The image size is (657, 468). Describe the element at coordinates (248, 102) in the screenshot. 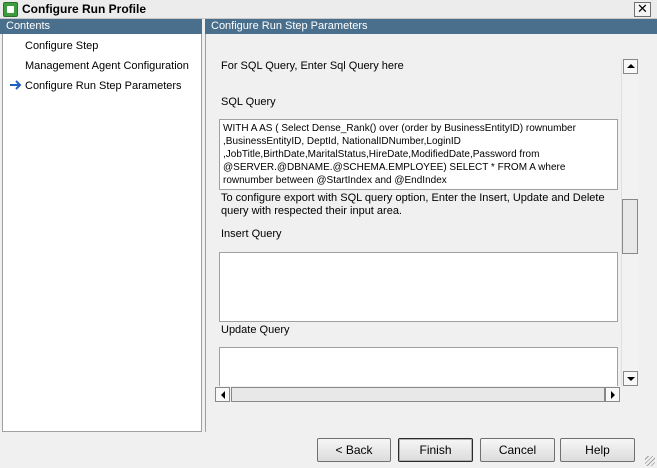

I see `sql-query-label: SQL Query` at that location.